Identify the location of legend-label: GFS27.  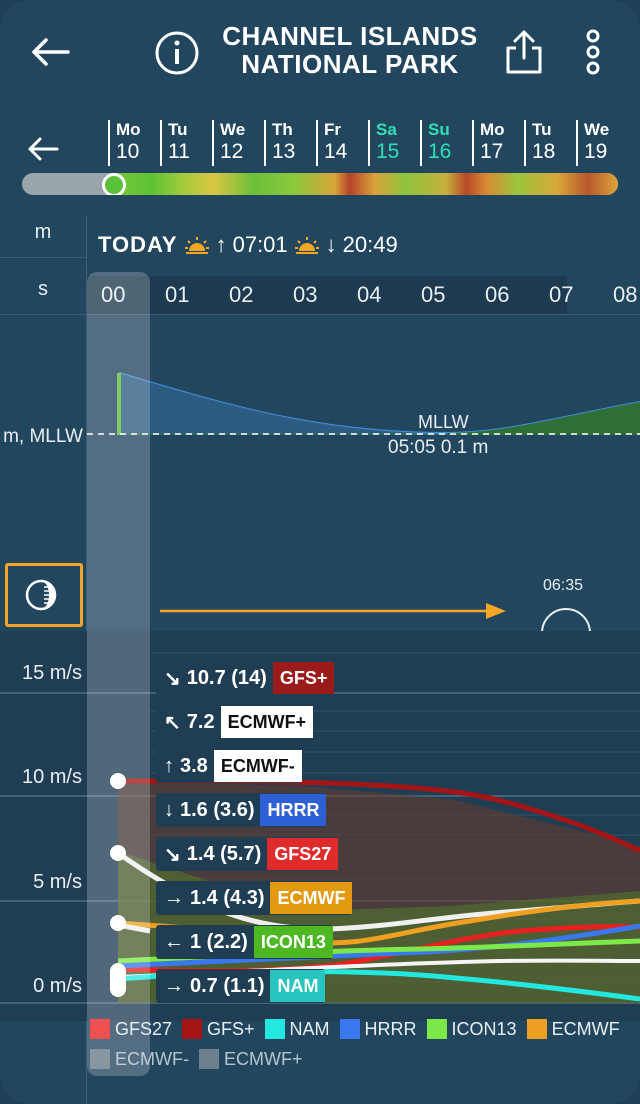
(144, 1028).